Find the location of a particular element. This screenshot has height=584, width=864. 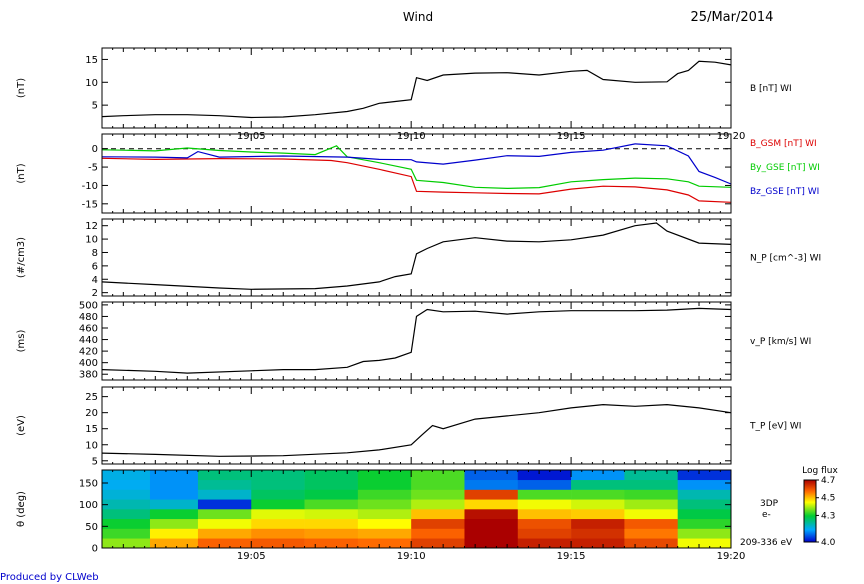

colorbar-tick-label: 4.5 is located at coordinates (828, 499).